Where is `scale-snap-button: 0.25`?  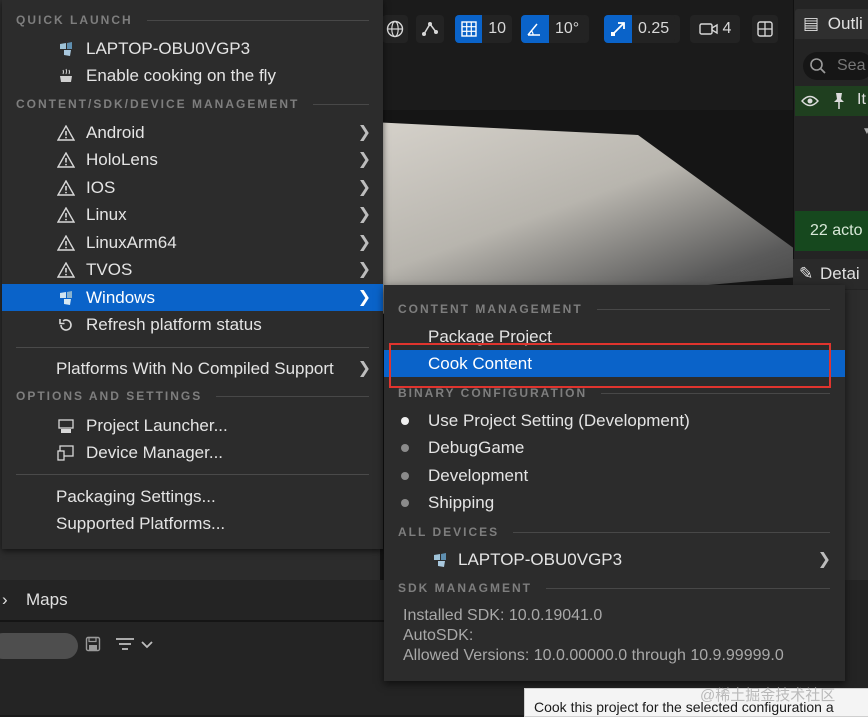 scale-snap-button: 0.25 is located at coordinates (642, 29).